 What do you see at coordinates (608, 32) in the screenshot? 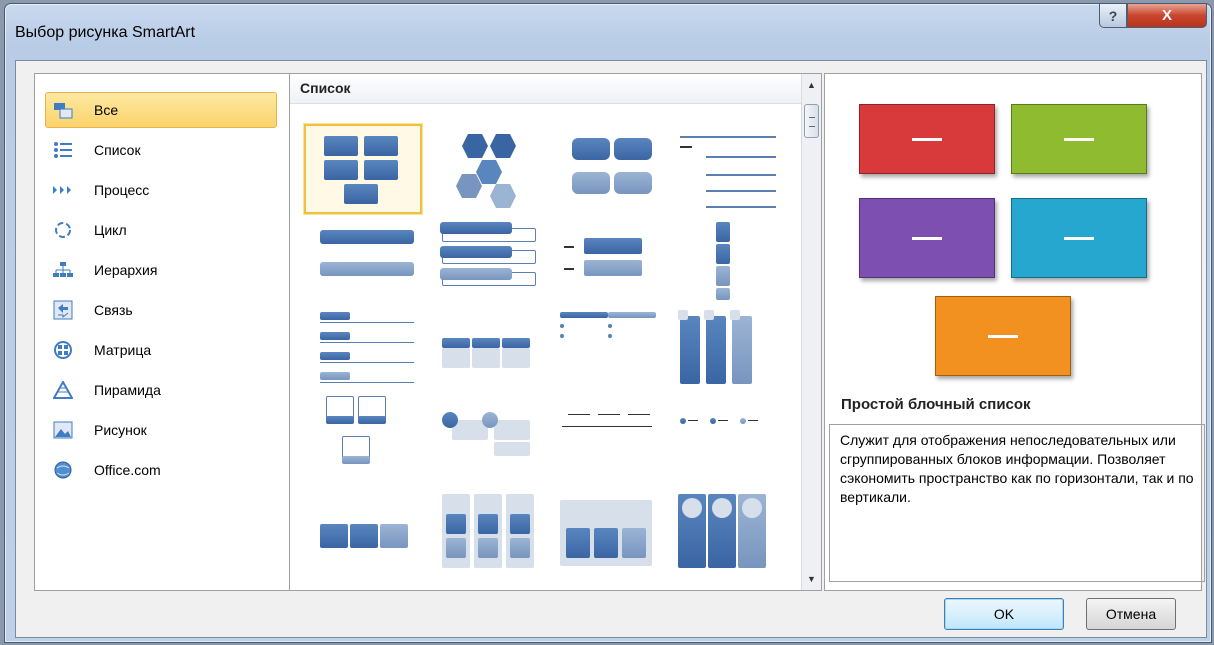
I see `title-bar: Выбор рисунка SmartArt ? X` at bounding box center [608, 32].